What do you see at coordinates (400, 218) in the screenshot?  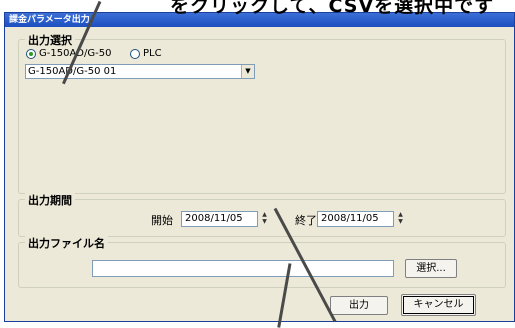 I see `end-date-spinner-icon: ▲ ▼` at bounding box center [400, 218].